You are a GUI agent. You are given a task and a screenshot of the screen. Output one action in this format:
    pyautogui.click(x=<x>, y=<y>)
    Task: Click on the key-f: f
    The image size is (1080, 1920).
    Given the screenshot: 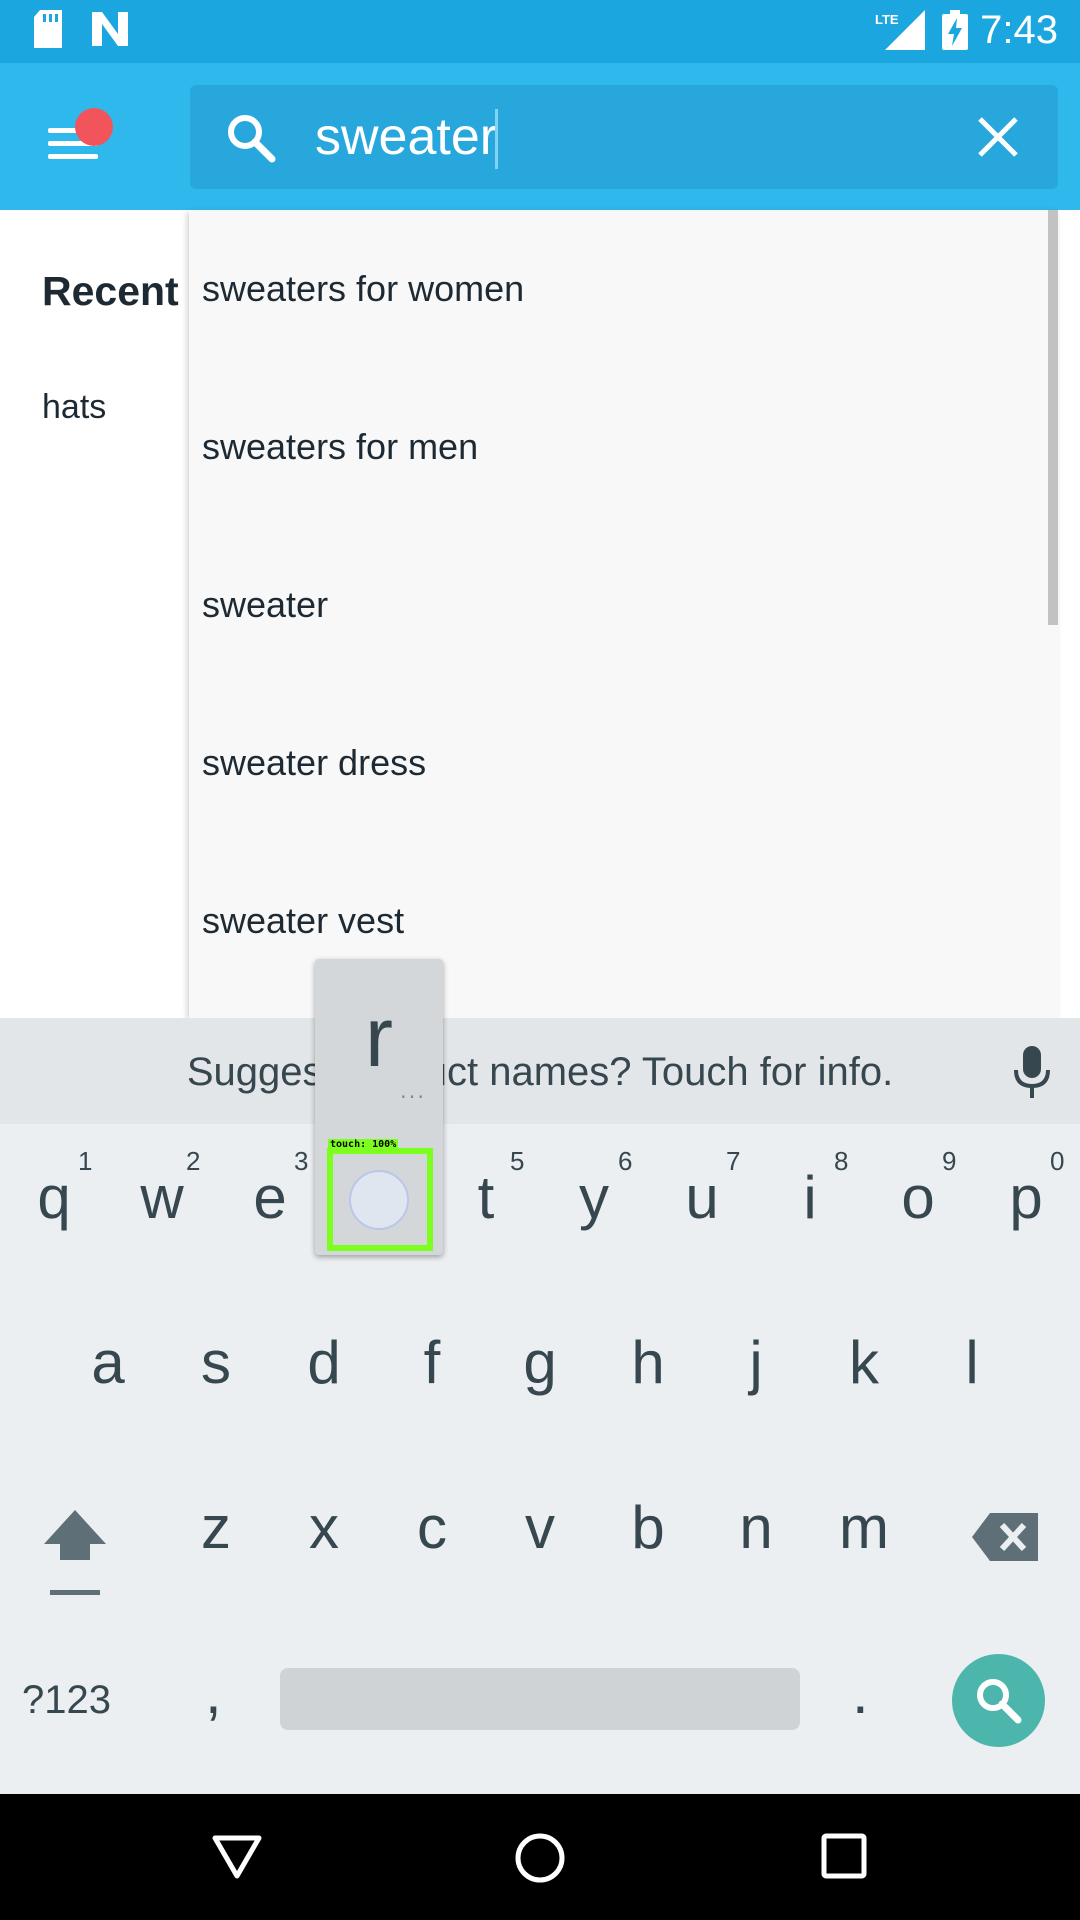 What is the action you would take?
    pyautogui.click(x=432, y=1362)
    